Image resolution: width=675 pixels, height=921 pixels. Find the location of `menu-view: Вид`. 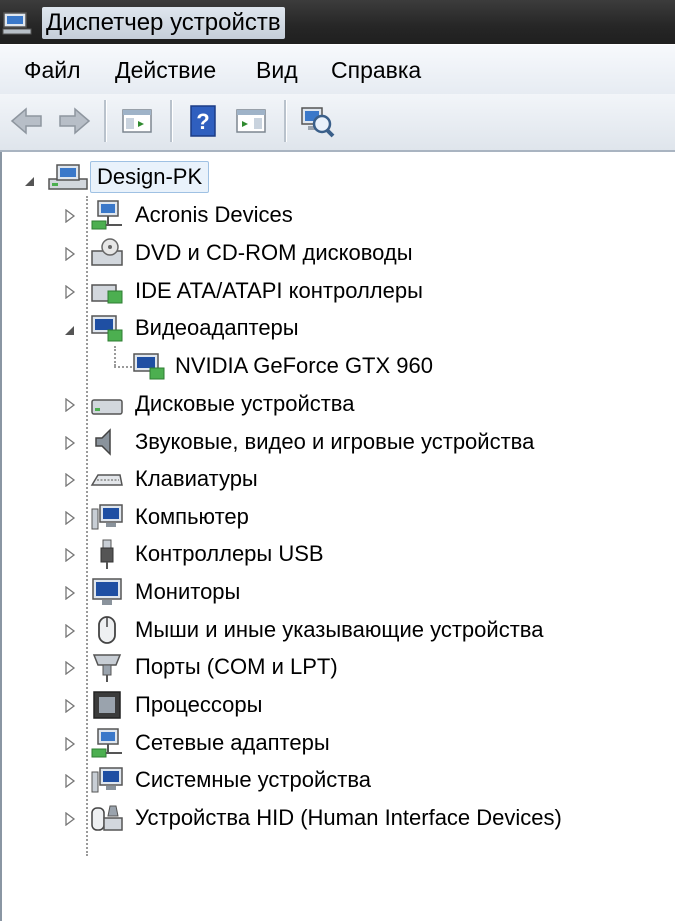

menu-view: Вид is located at coordinates (277, 70).